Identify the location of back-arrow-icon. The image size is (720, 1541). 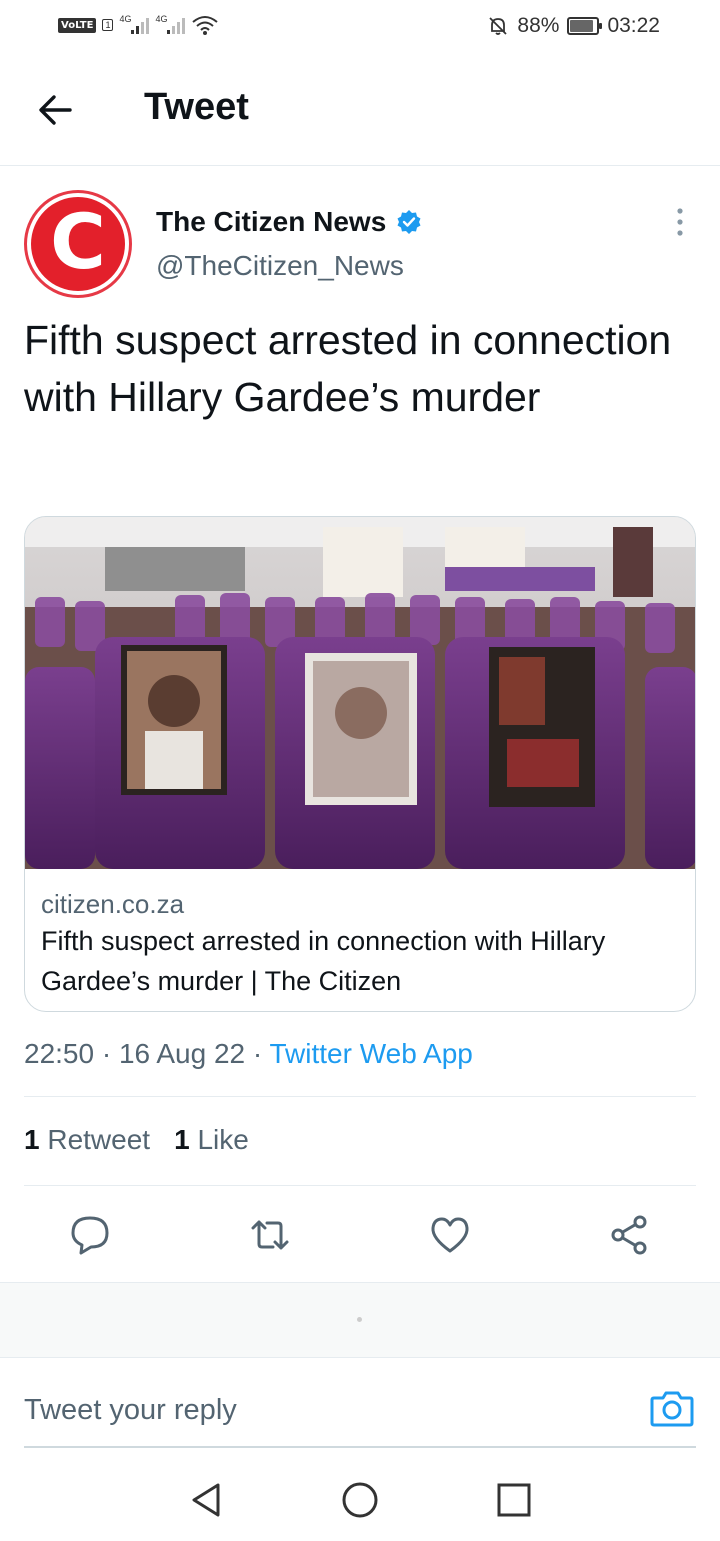
(56, 110).